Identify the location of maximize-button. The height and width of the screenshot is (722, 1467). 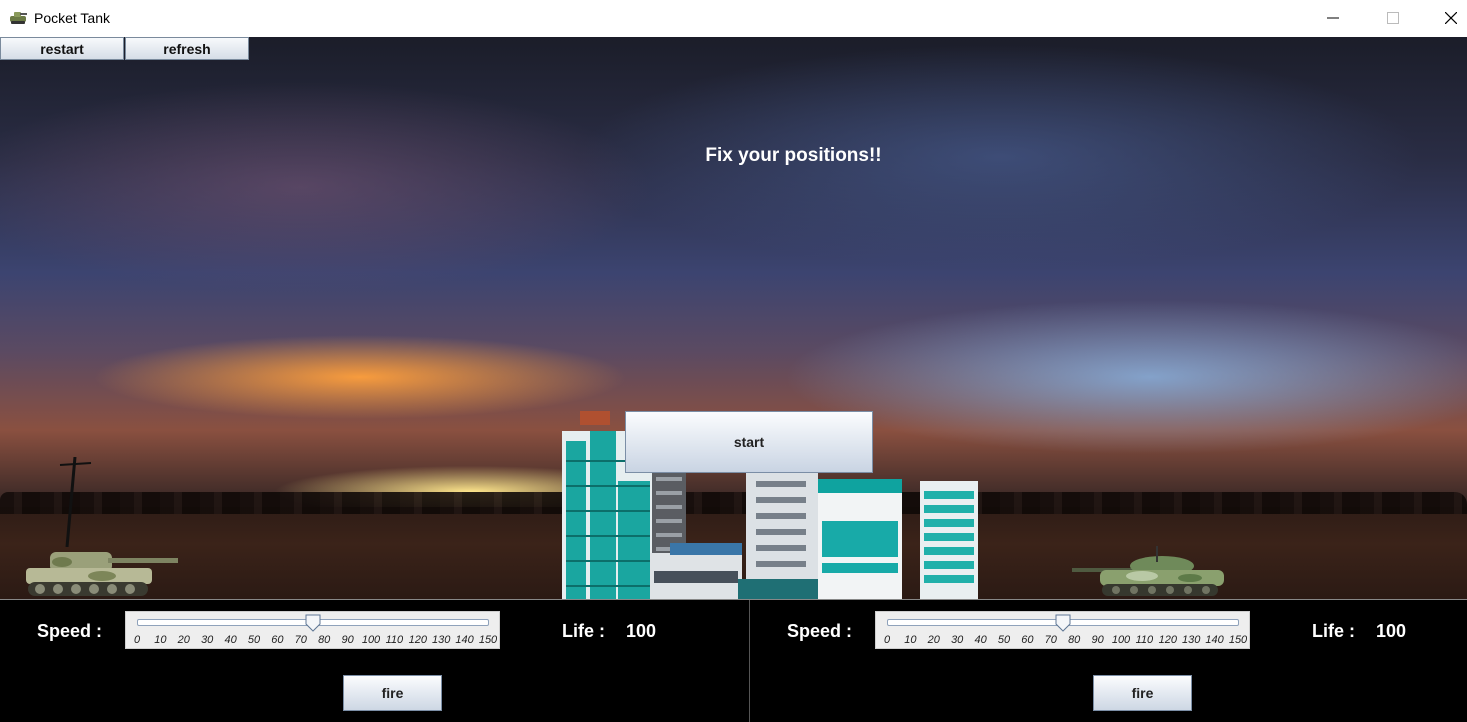
(1393, 18).